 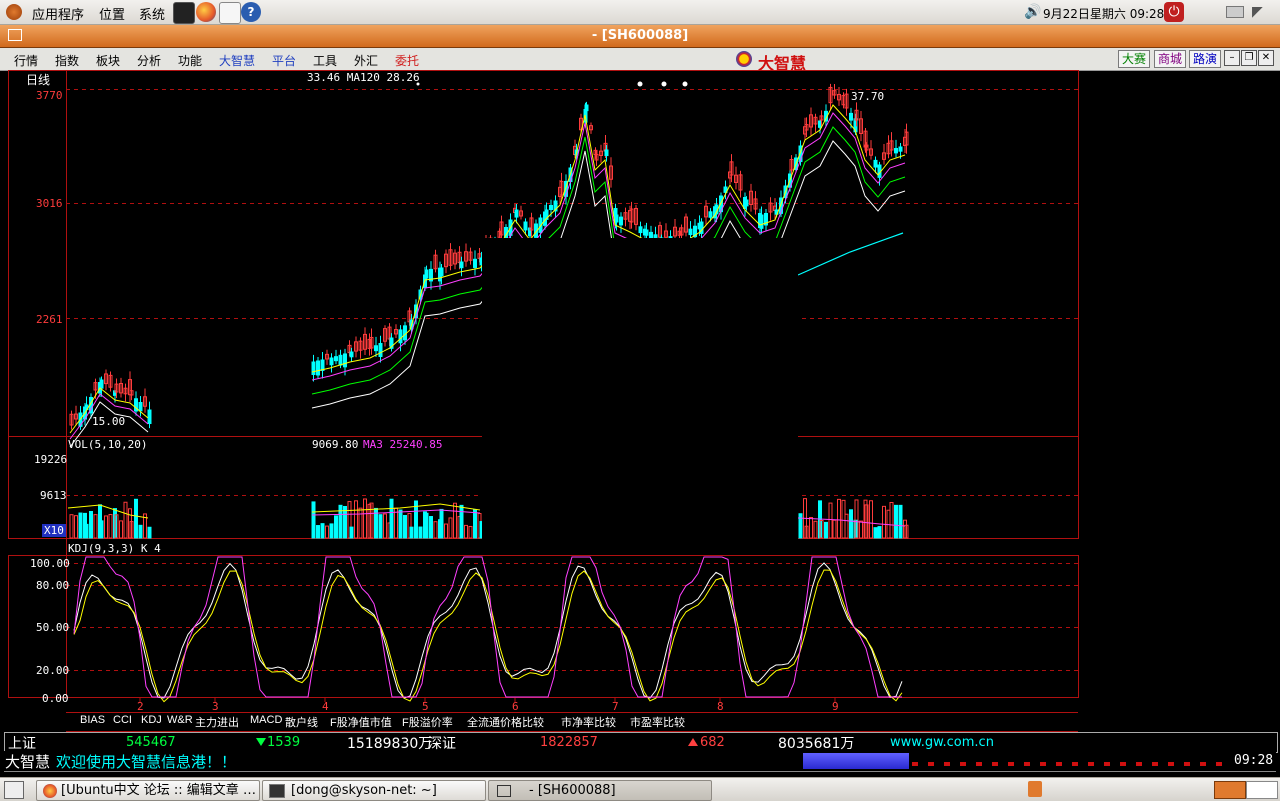 What do you see at coordinates (184, 13) in the screenshot?
I see `terminal-launcher-icon` at bounding box center [184, 13].